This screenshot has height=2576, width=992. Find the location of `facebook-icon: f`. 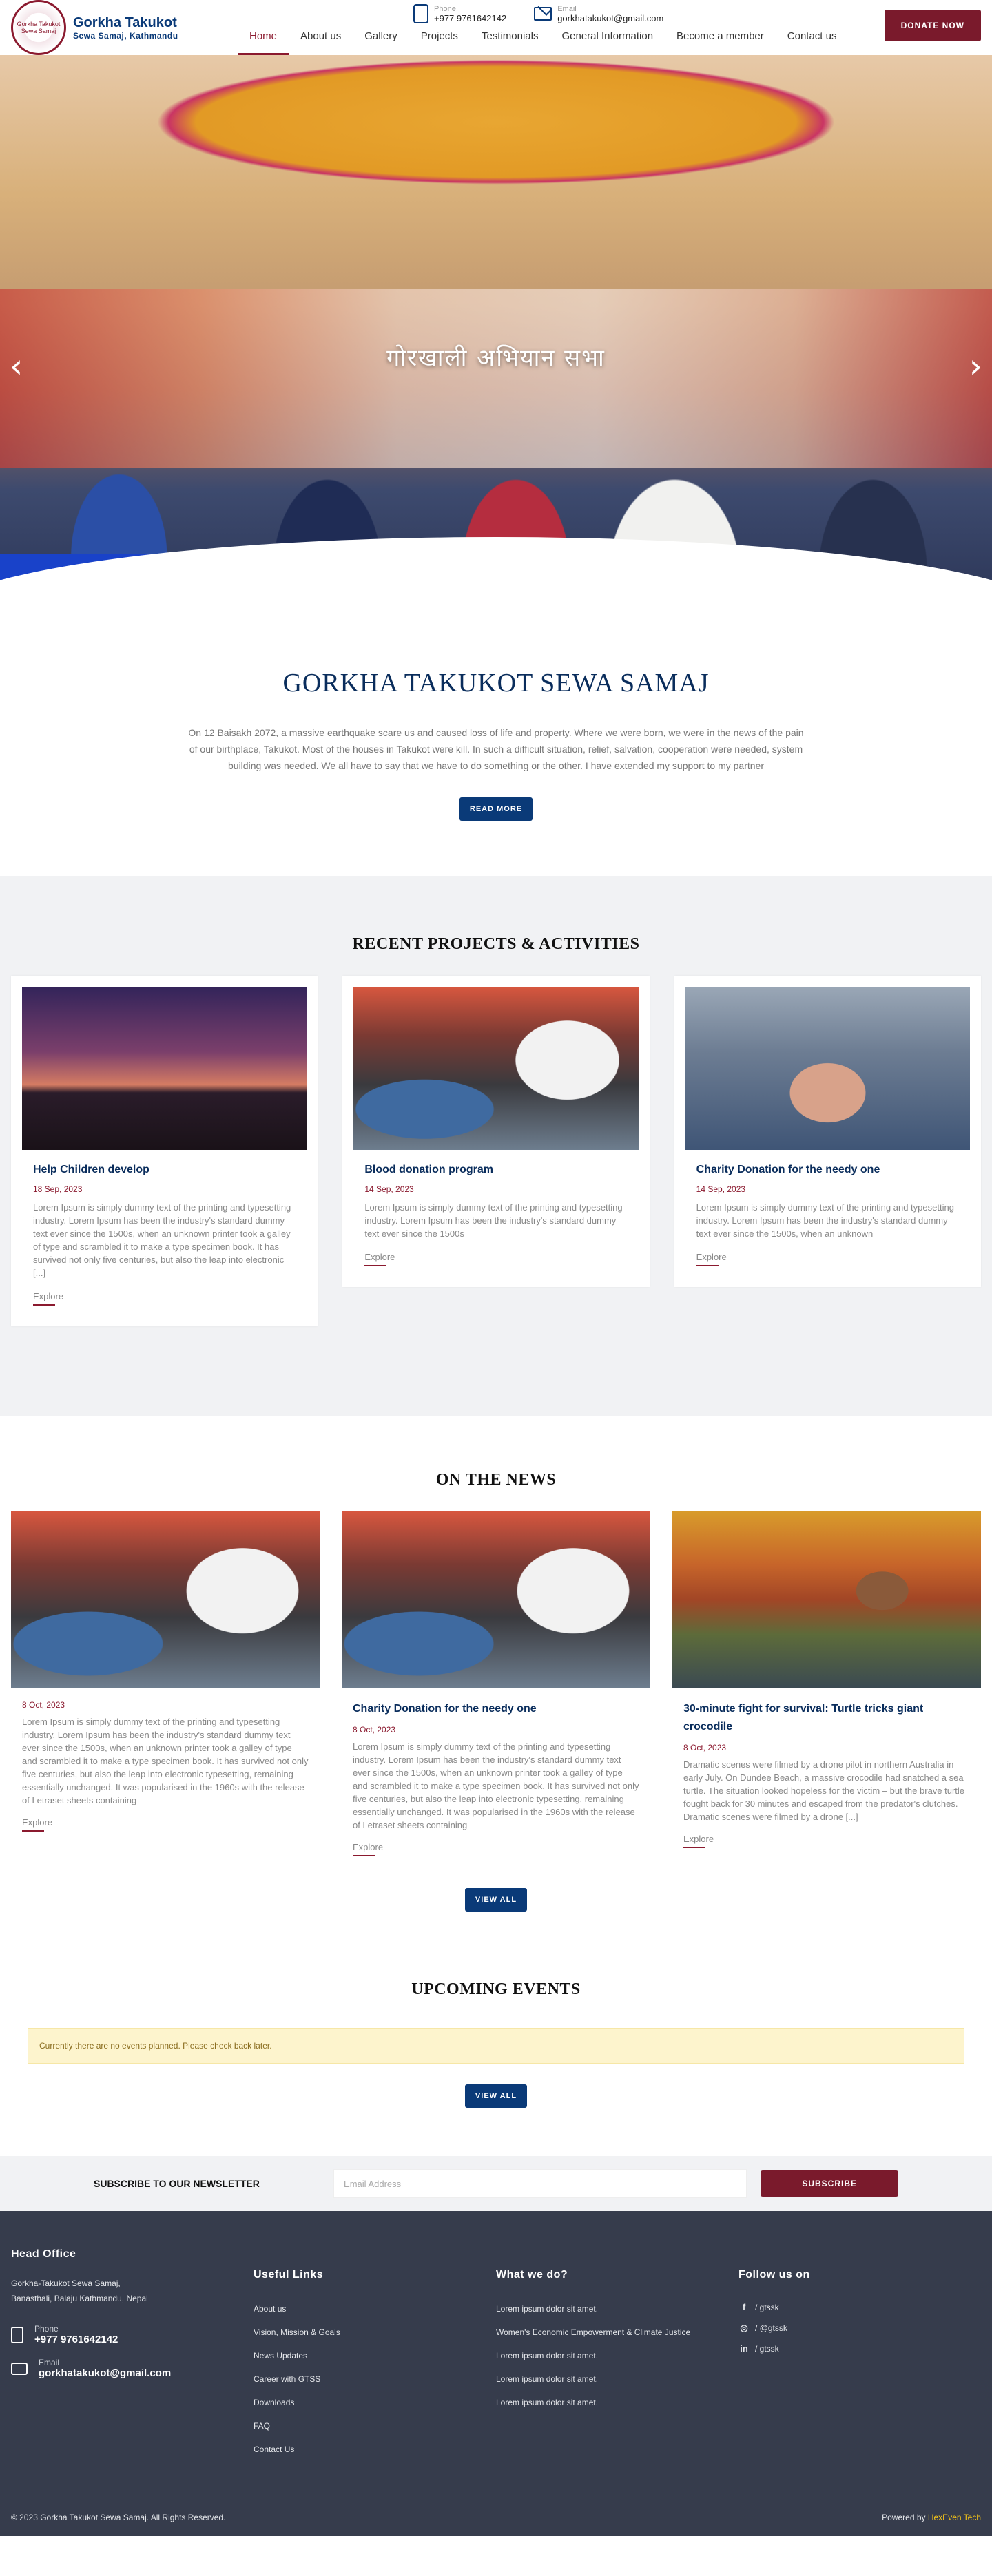

facebook-icon: f is located at coordinates (744, 2307).